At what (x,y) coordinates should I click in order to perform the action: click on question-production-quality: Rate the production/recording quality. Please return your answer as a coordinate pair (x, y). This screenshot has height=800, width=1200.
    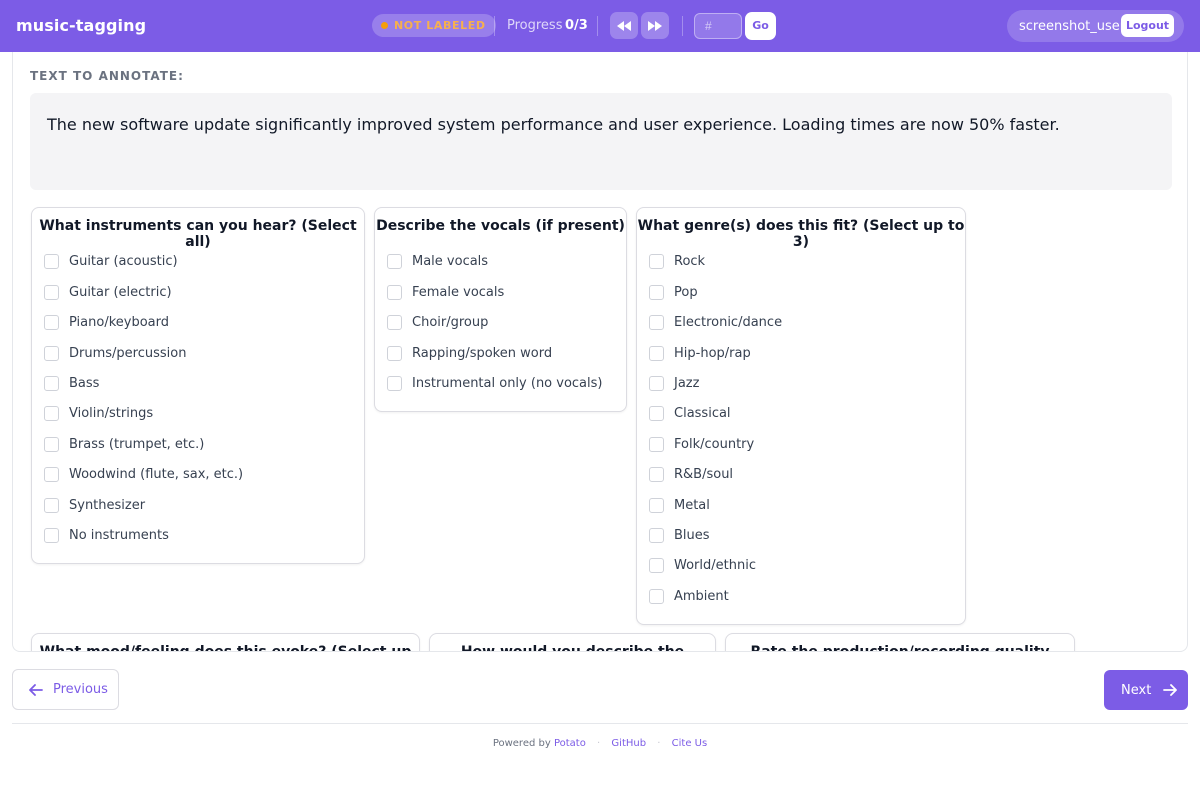
    Looking at the image, I should click on (900, 642).